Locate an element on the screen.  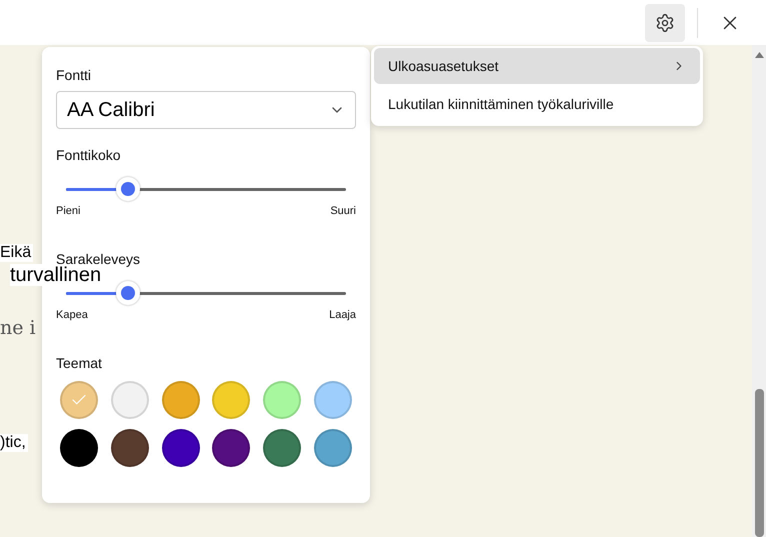
settings-button is located at coordinates (665, 23).